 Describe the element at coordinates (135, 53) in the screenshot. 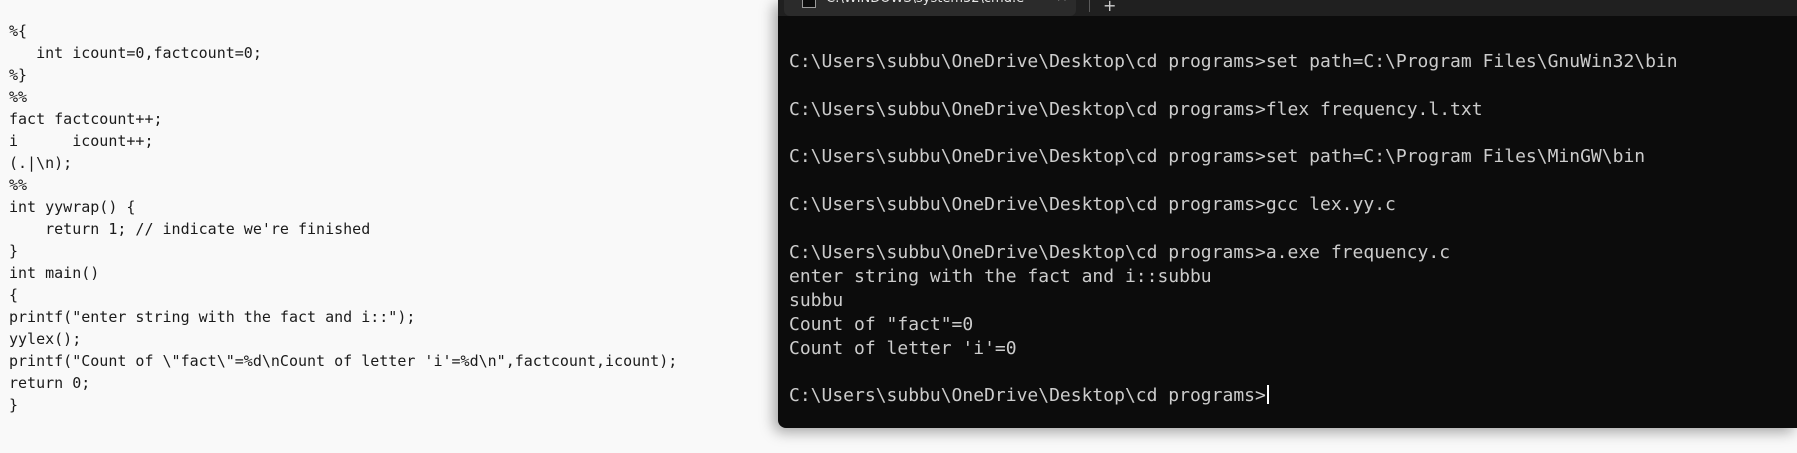

I see `code-line: int icount=0,factcount=0;` at that location.